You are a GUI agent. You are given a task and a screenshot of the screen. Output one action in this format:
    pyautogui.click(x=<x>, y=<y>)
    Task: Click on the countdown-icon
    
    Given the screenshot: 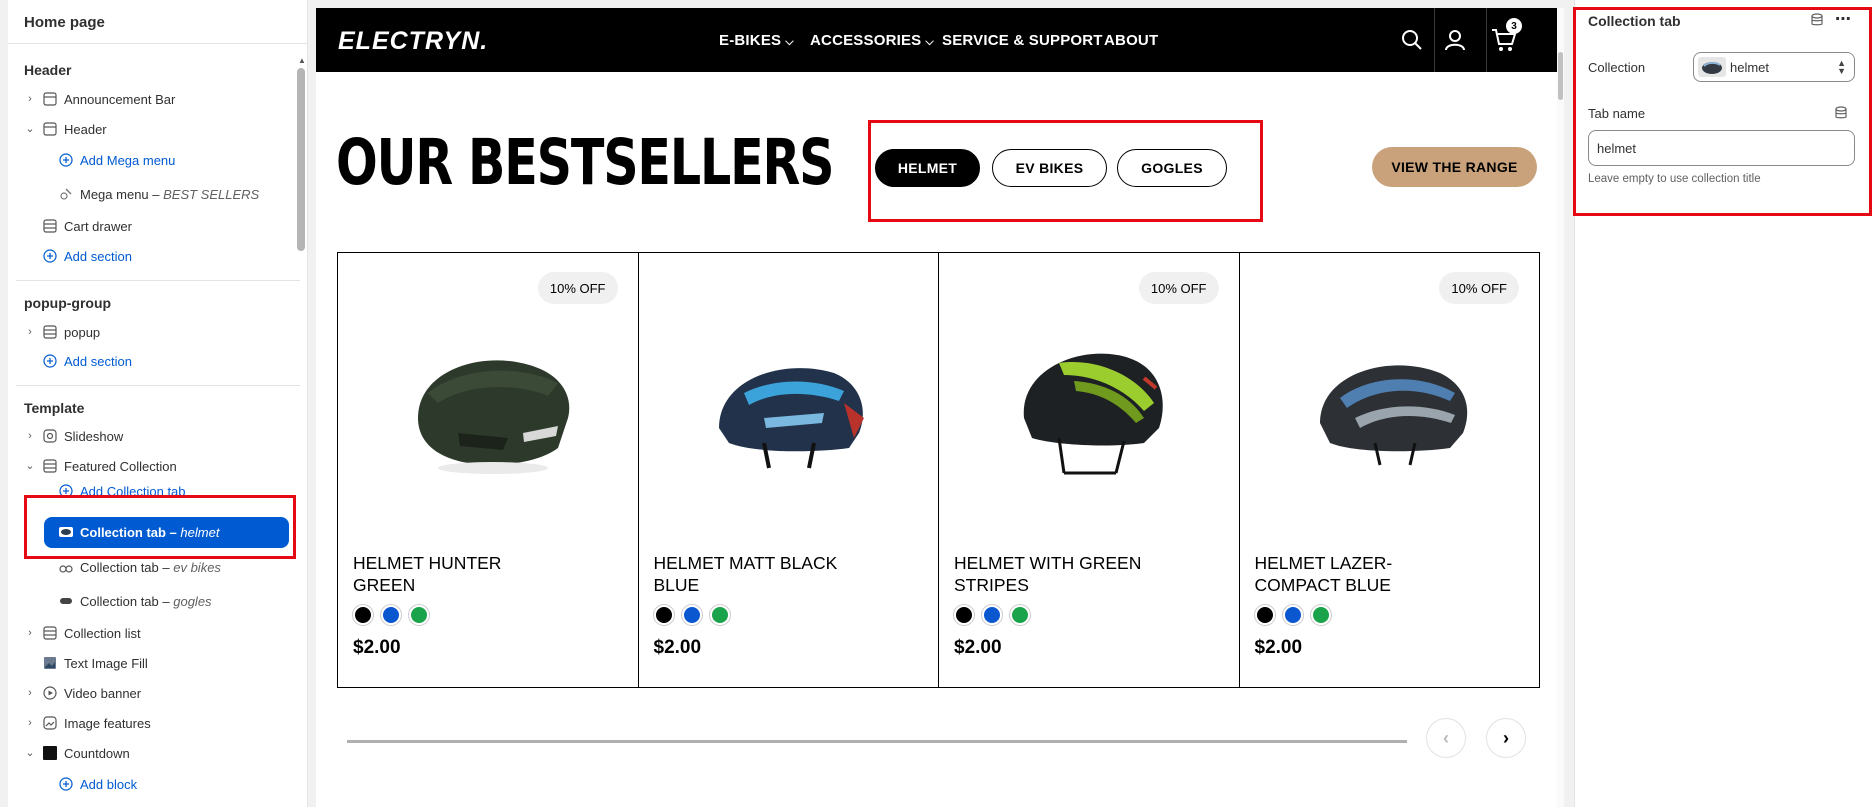 What is the action you would take?
    pyautogui.click(x=50, y=753)
    